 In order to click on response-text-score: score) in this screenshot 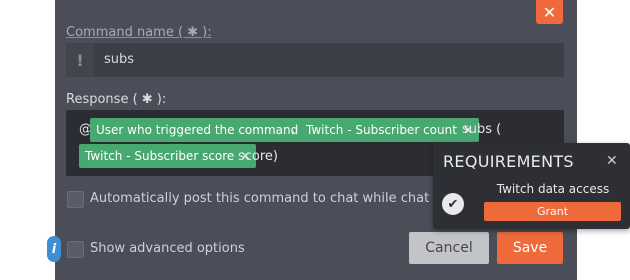, I will do `click(258, 156)`.